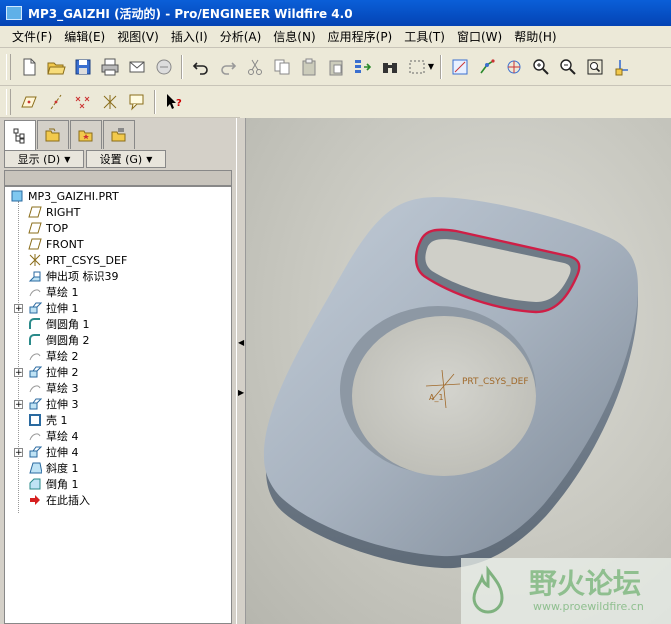 The width and height of the screenshot is (671, 624). Describe the element at coordinates (200, 66) in the screenshot. I see `undo-button` at that location.